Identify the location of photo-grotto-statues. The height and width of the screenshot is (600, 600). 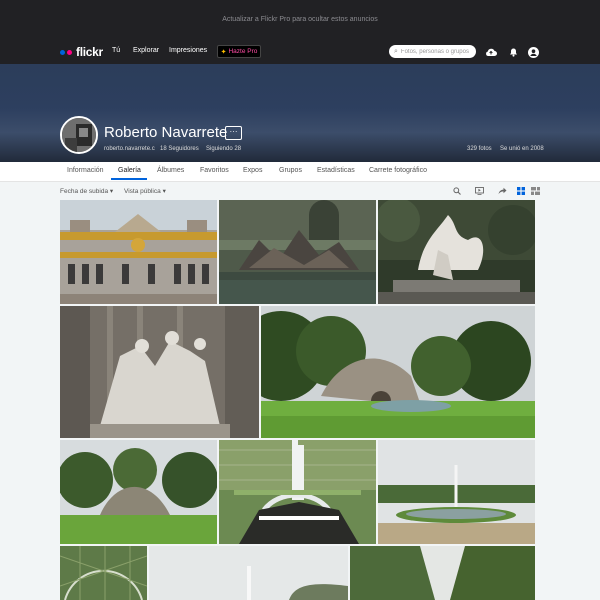
(159, 372).